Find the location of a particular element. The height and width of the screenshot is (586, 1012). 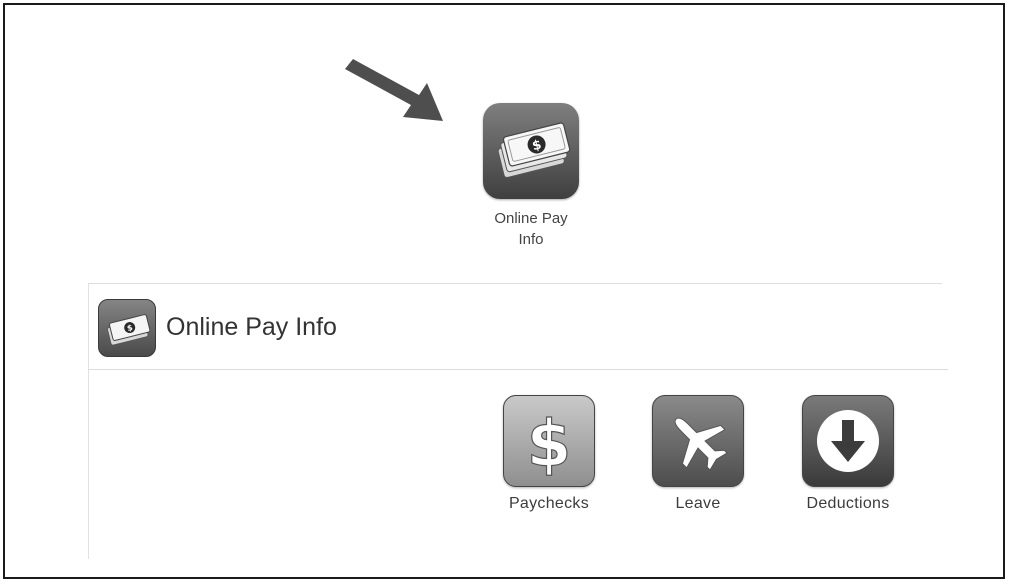

pointer-arrow-icon is located at coordinates (394, 90).